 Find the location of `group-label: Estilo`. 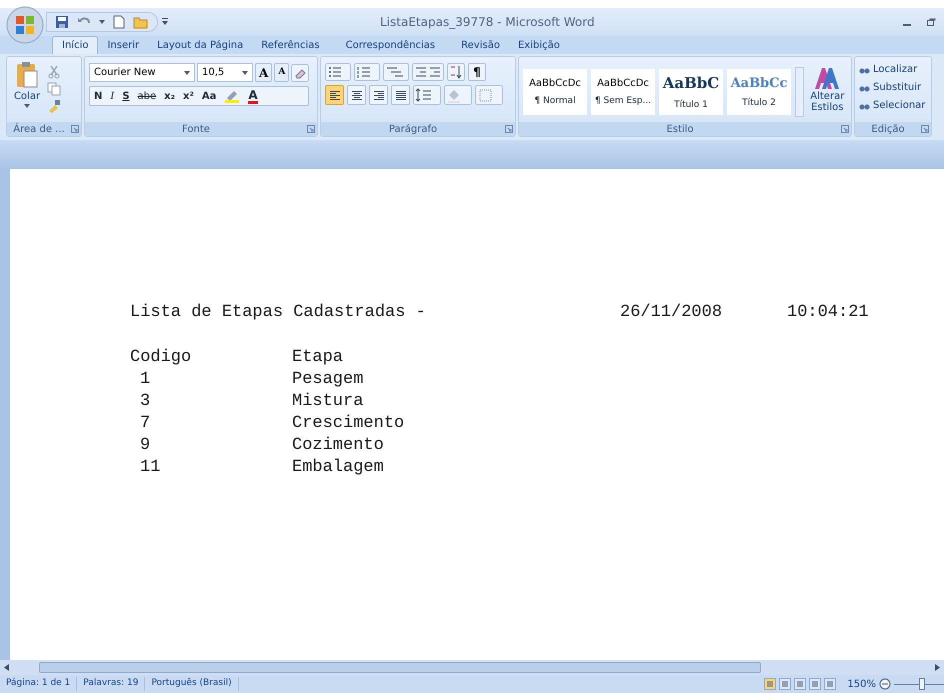

group-label: Estilo is located at coordinates (680, 129).